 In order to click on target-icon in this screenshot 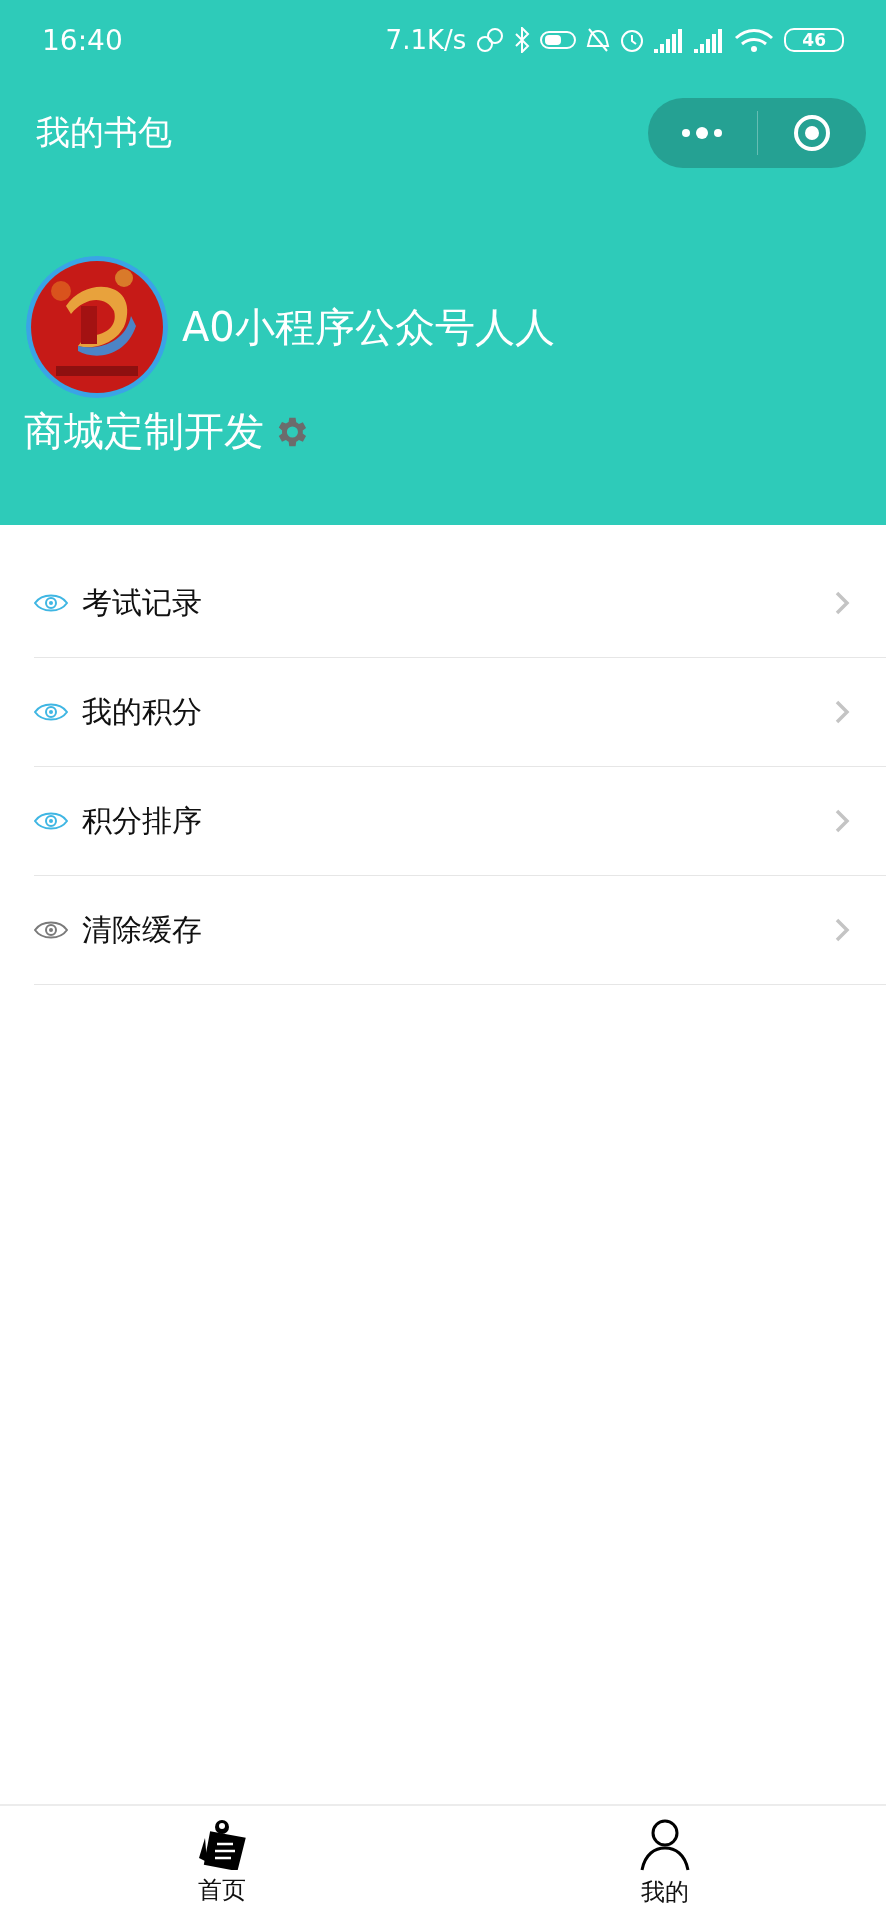, I will do `click(811, 133)`.